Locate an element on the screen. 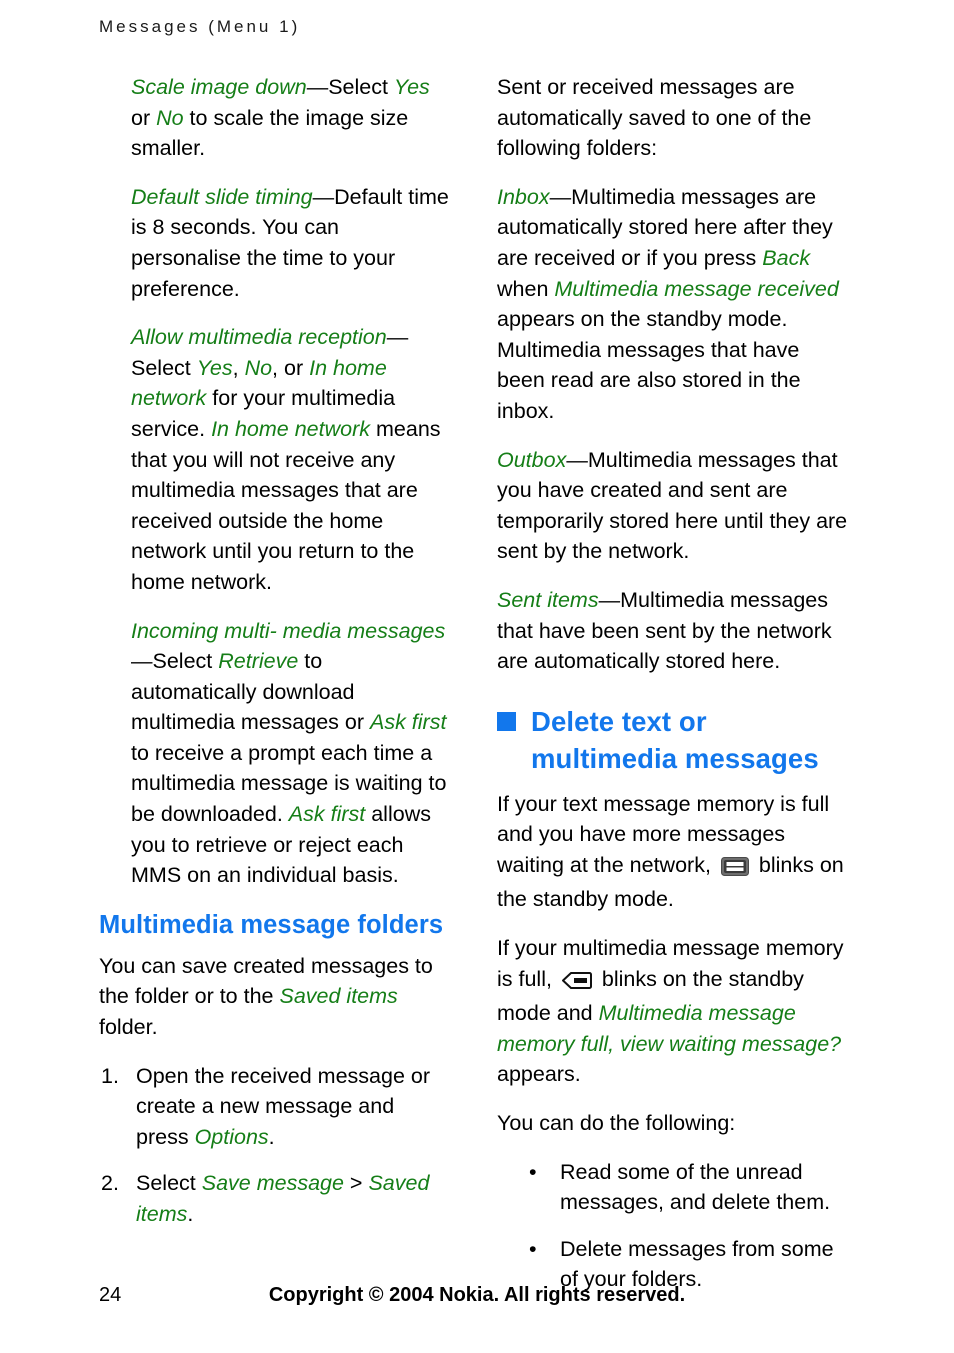 Image resolution: width=954 pixels, height=1353 pixels. chapter-heading-label: Delete text or multimedia messages is located at coordinates (675, 739).